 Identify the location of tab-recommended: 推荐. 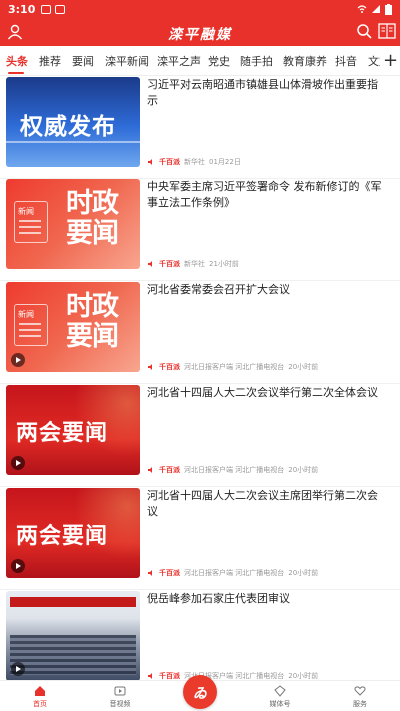
(50, 61).